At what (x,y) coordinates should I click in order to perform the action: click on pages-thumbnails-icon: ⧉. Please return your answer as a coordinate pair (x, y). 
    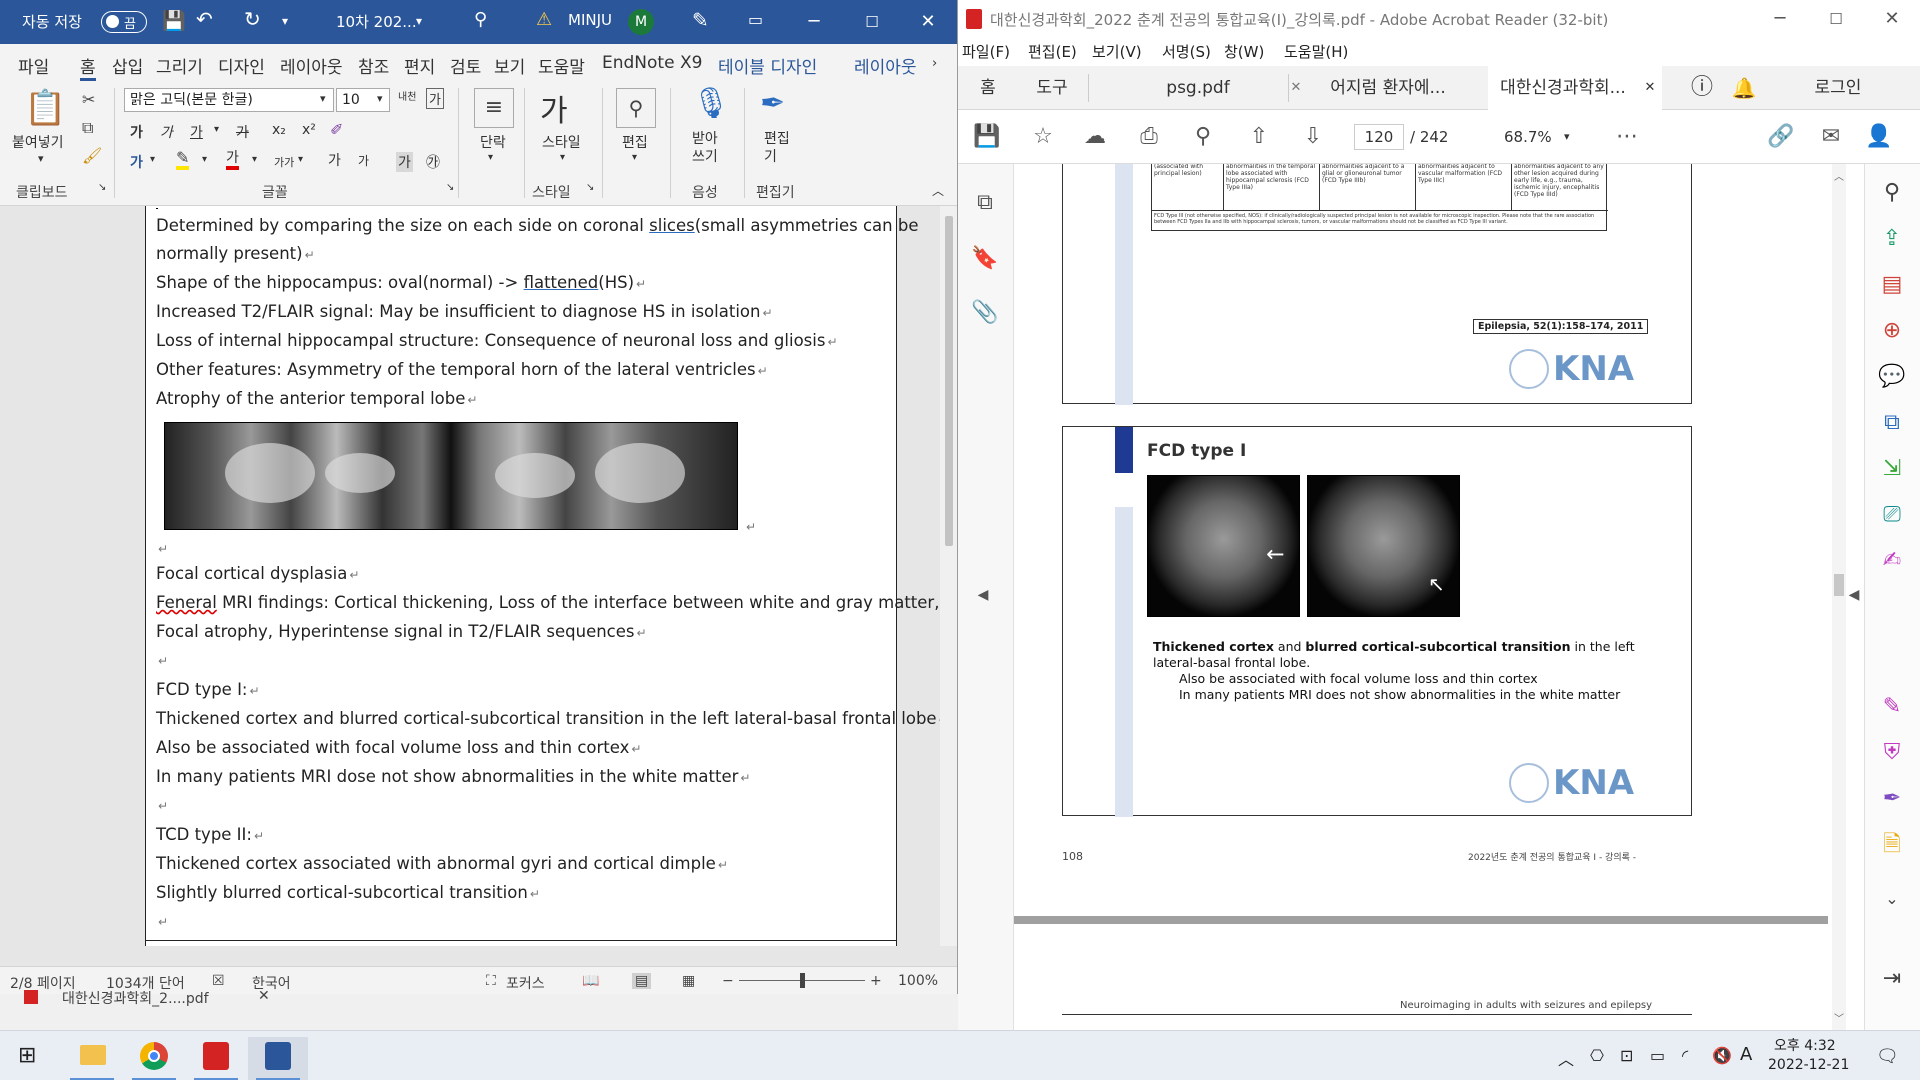
    Looking at the image, I should click on (985, 203).